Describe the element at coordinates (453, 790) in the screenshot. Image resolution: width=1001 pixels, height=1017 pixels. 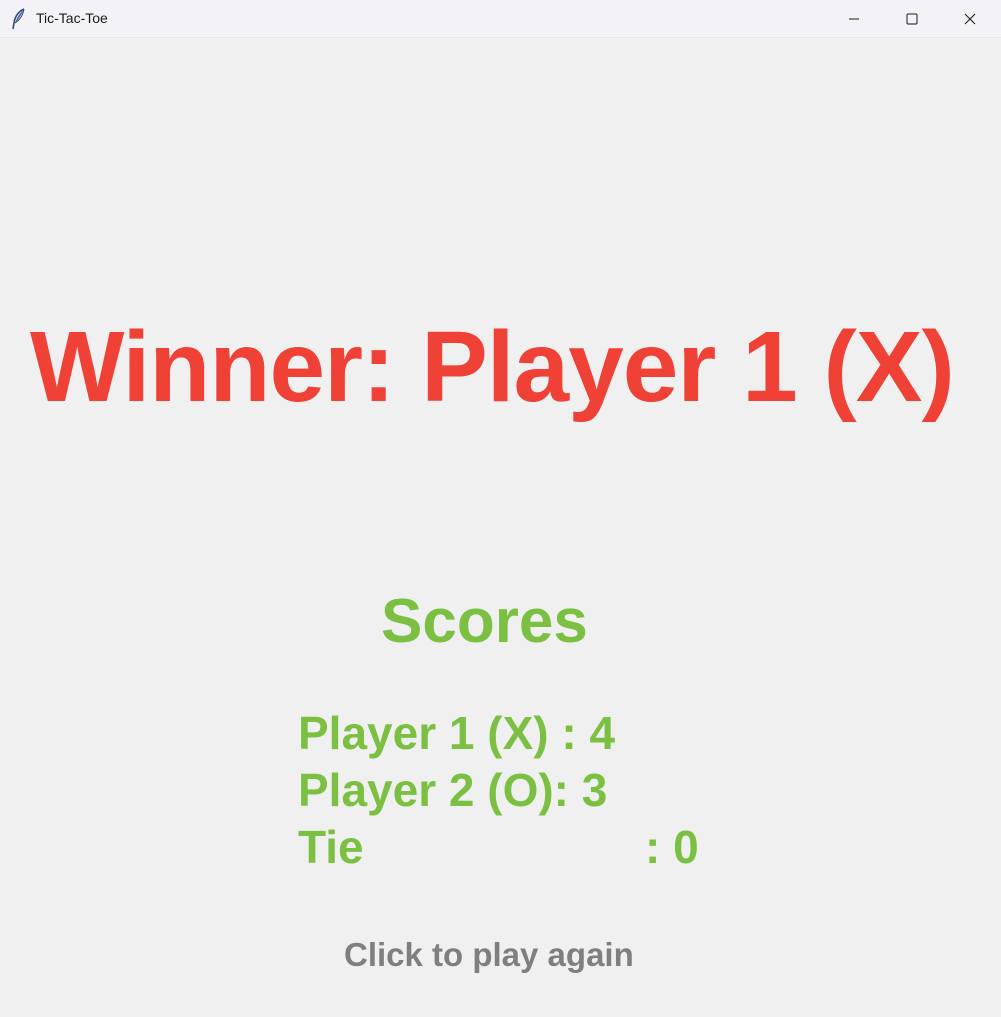
I see `score-player2: Player 2 (O): 3` at that location.